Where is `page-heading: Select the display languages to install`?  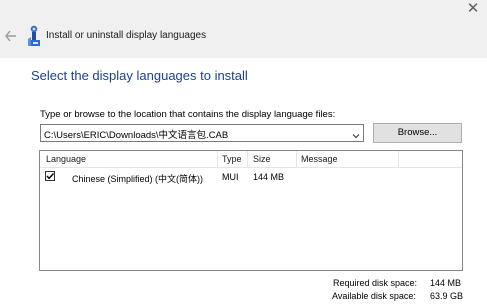 page-heading: Select the display languages to install is located at coordinates (139, 75).